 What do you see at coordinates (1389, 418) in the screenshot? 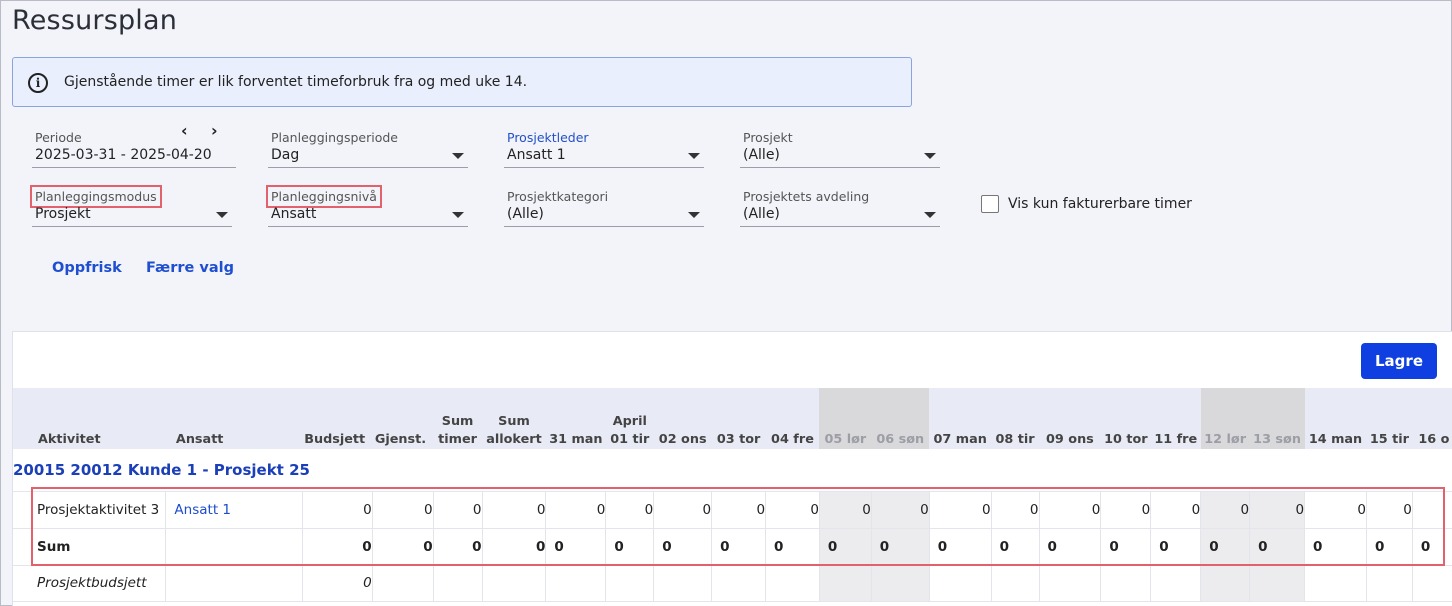
I see `col-header: 15 tir` at bounding box center [1389, 418].